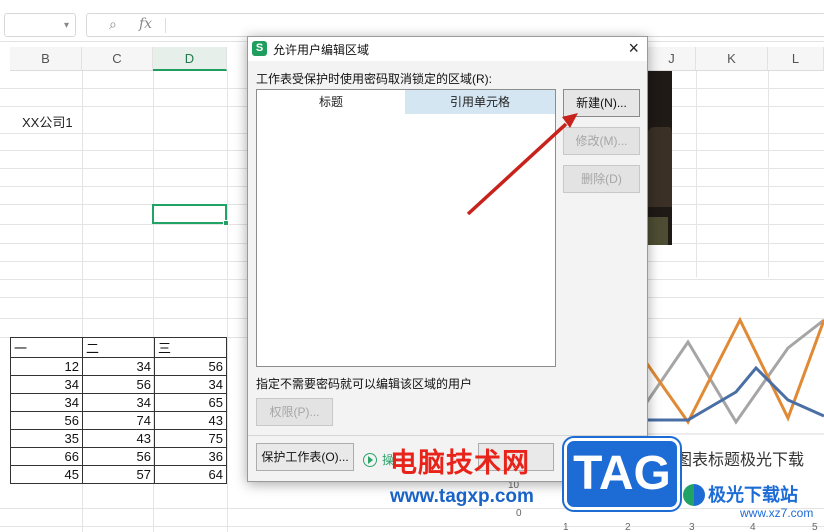 The image size is (824, 532). Describe the element at coordinates (190, 438) in the screenshot. I see `table-cell: 75` at that location.